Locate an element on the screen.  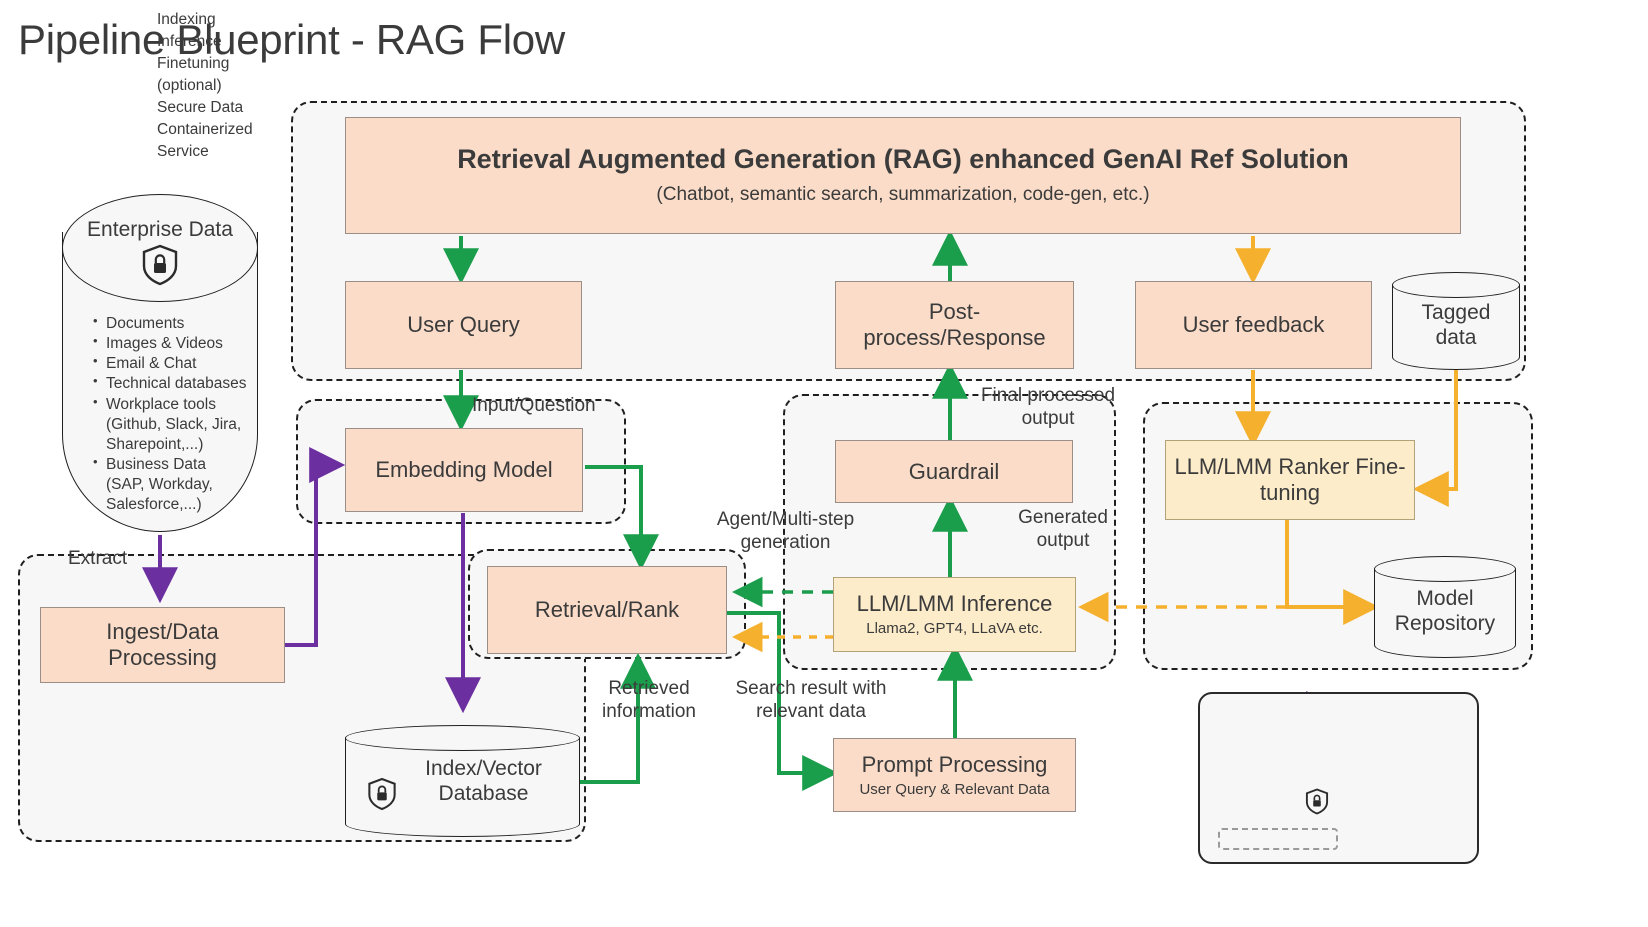
node-ranker-finetuning: LLM/LMM Ranker Fine-tuning is located at coordinates (1290, 480).